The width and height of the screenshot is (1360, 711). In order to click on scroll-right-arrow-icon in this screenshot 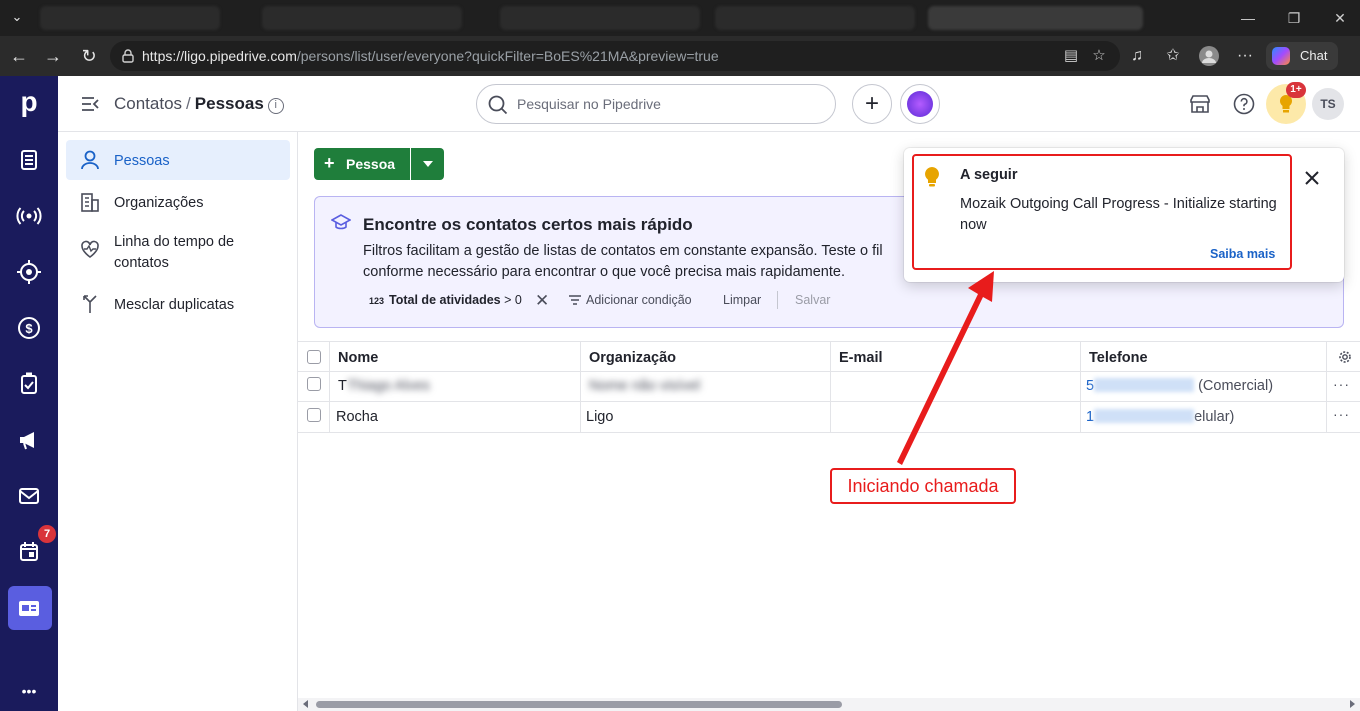, I will do `click(1352, 704)`.